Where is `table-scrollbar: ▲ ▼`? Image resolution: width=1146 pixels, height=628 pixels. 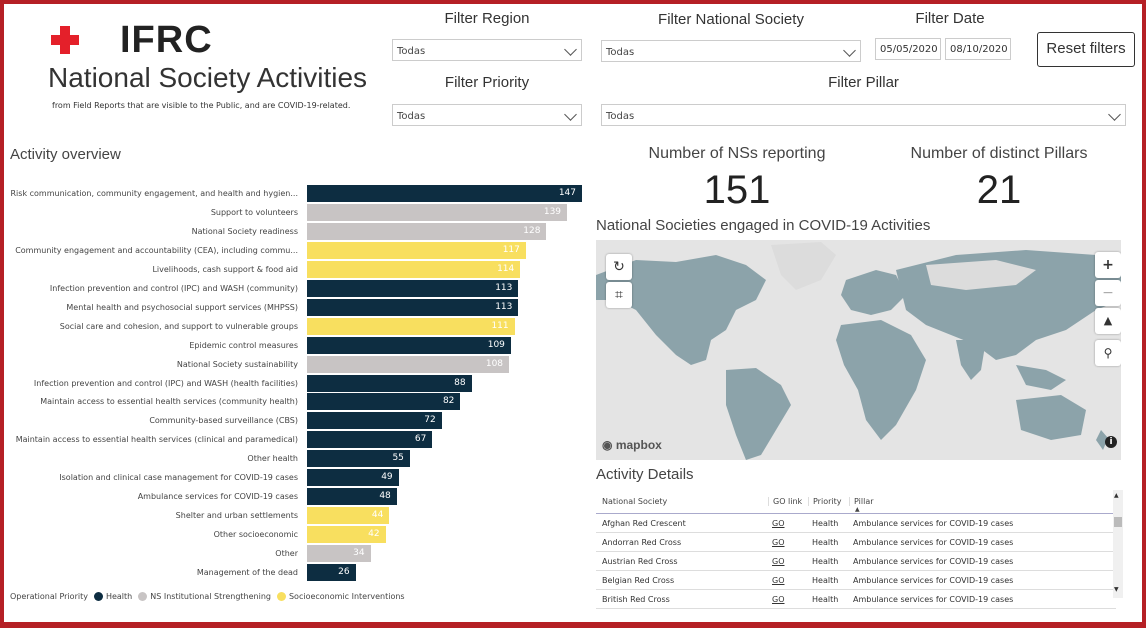 table-scrollbar: ▲ ▼ is located at coordinates (1118, 544).